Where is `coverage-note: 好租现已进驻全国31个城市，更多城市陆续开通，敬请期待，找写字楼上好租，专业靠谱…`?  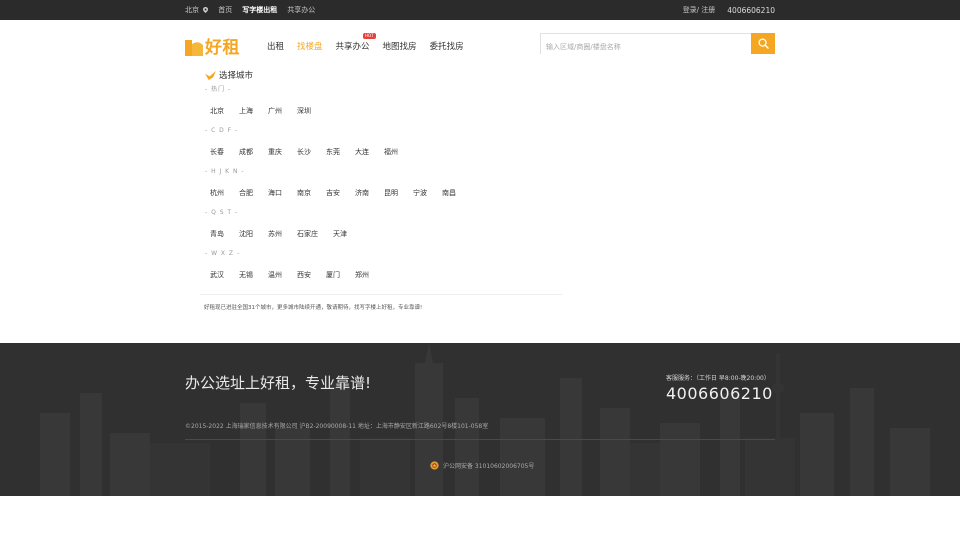
coverage-note: 好租现已进驻全国31个城市，更多城市陆续开通，敬请期待，找写字楼上好租，专业靠谱… is located at coordinates (381, 302).